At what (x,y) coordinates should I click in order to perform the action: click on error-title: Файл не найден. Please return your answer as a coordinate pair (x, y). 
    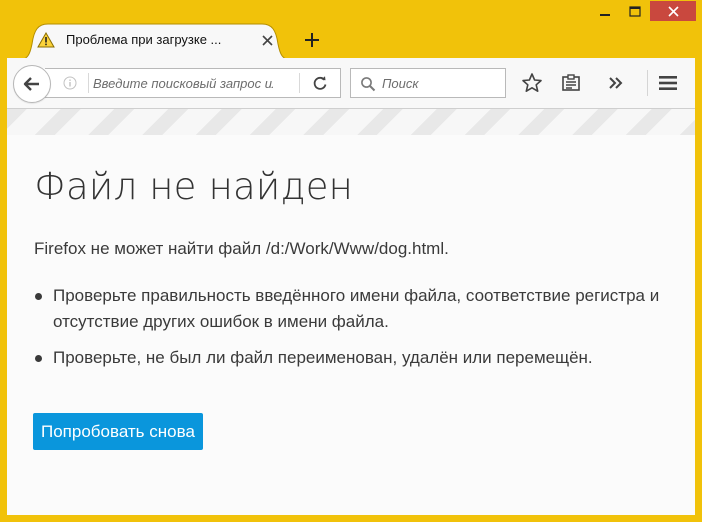
    Looking at the image, I should click on (194, 186).